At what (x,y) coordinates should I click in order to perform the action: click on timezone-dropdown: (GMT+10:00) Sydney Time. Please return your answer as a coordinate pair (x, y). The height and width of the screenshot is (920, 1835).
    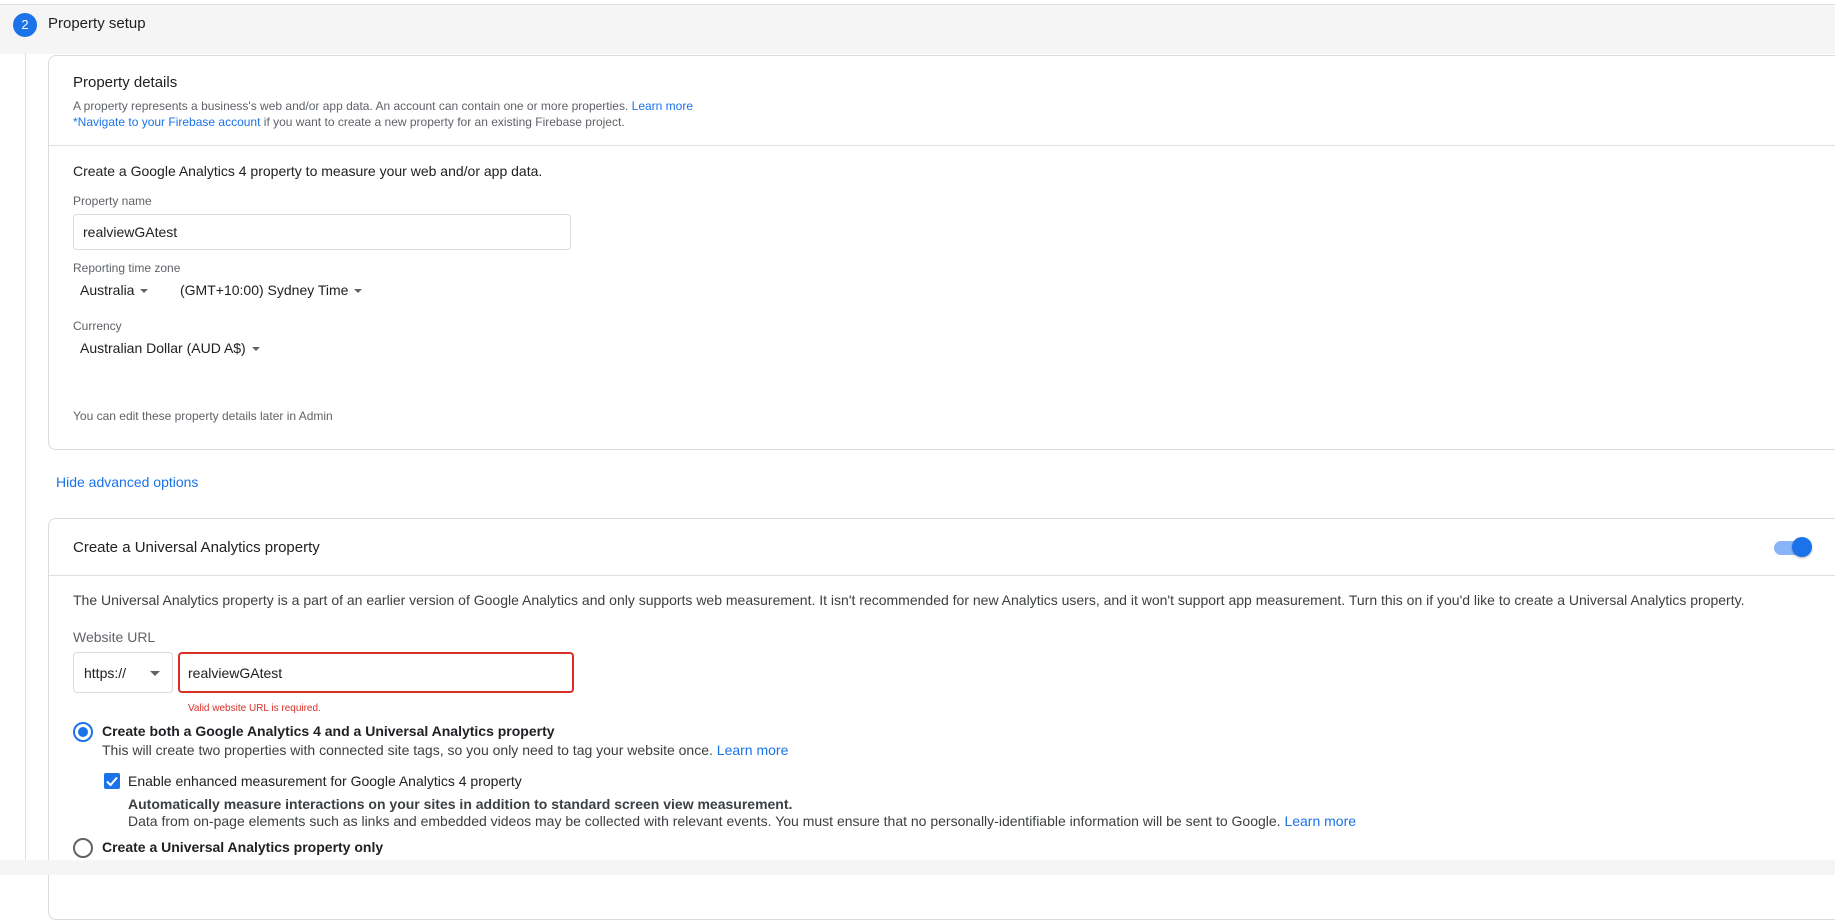
    Looking at the image, I should click on (271, 290).